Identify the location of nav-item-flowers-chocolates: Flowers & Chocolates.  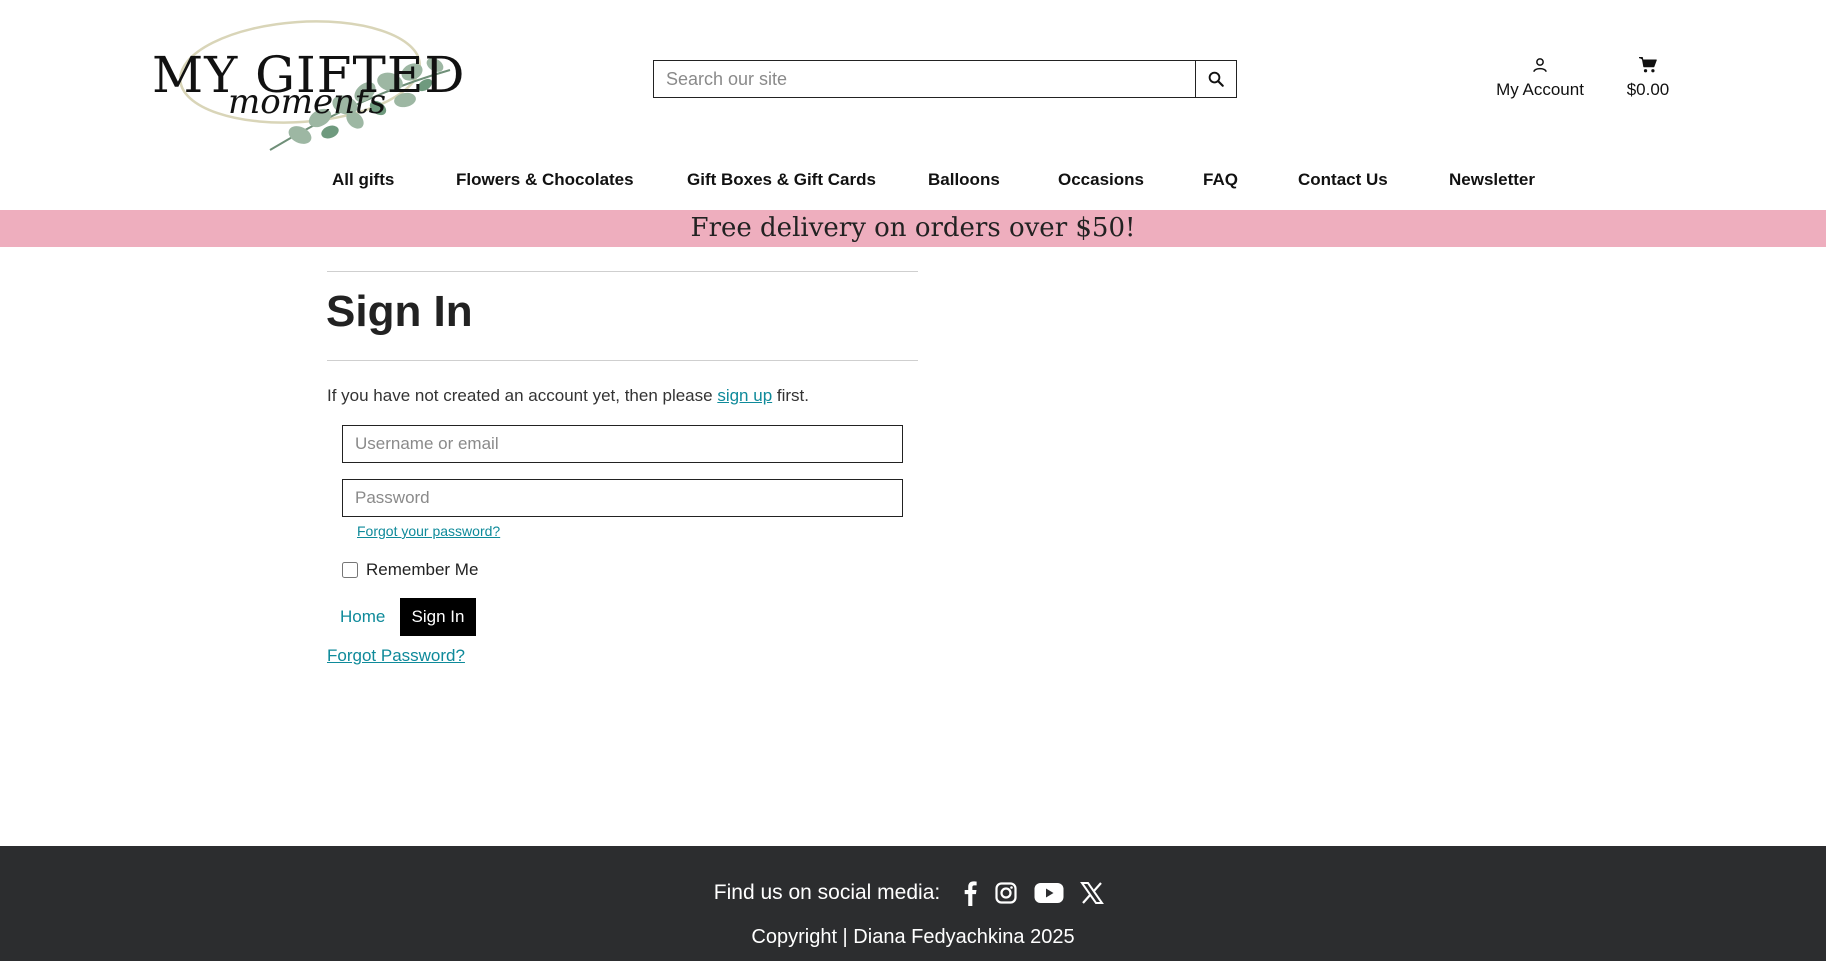
(545, 180).